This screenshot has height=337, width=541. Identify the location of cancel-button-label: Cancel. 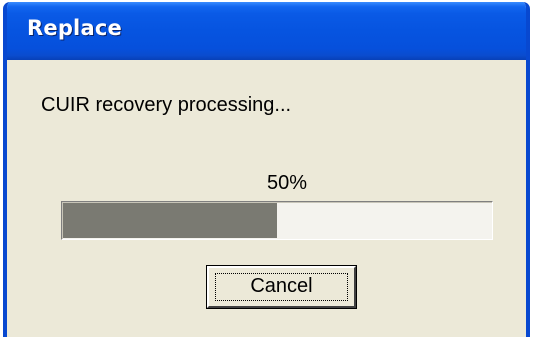
(281, 286).